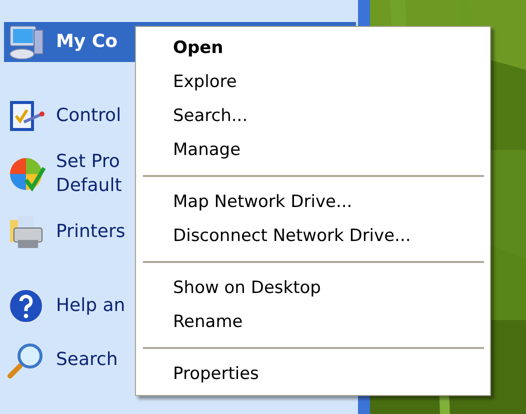 Image resolution: width=526 pixels, height=414 pixels. I want to click on item-label: Search, so click(87, 360).